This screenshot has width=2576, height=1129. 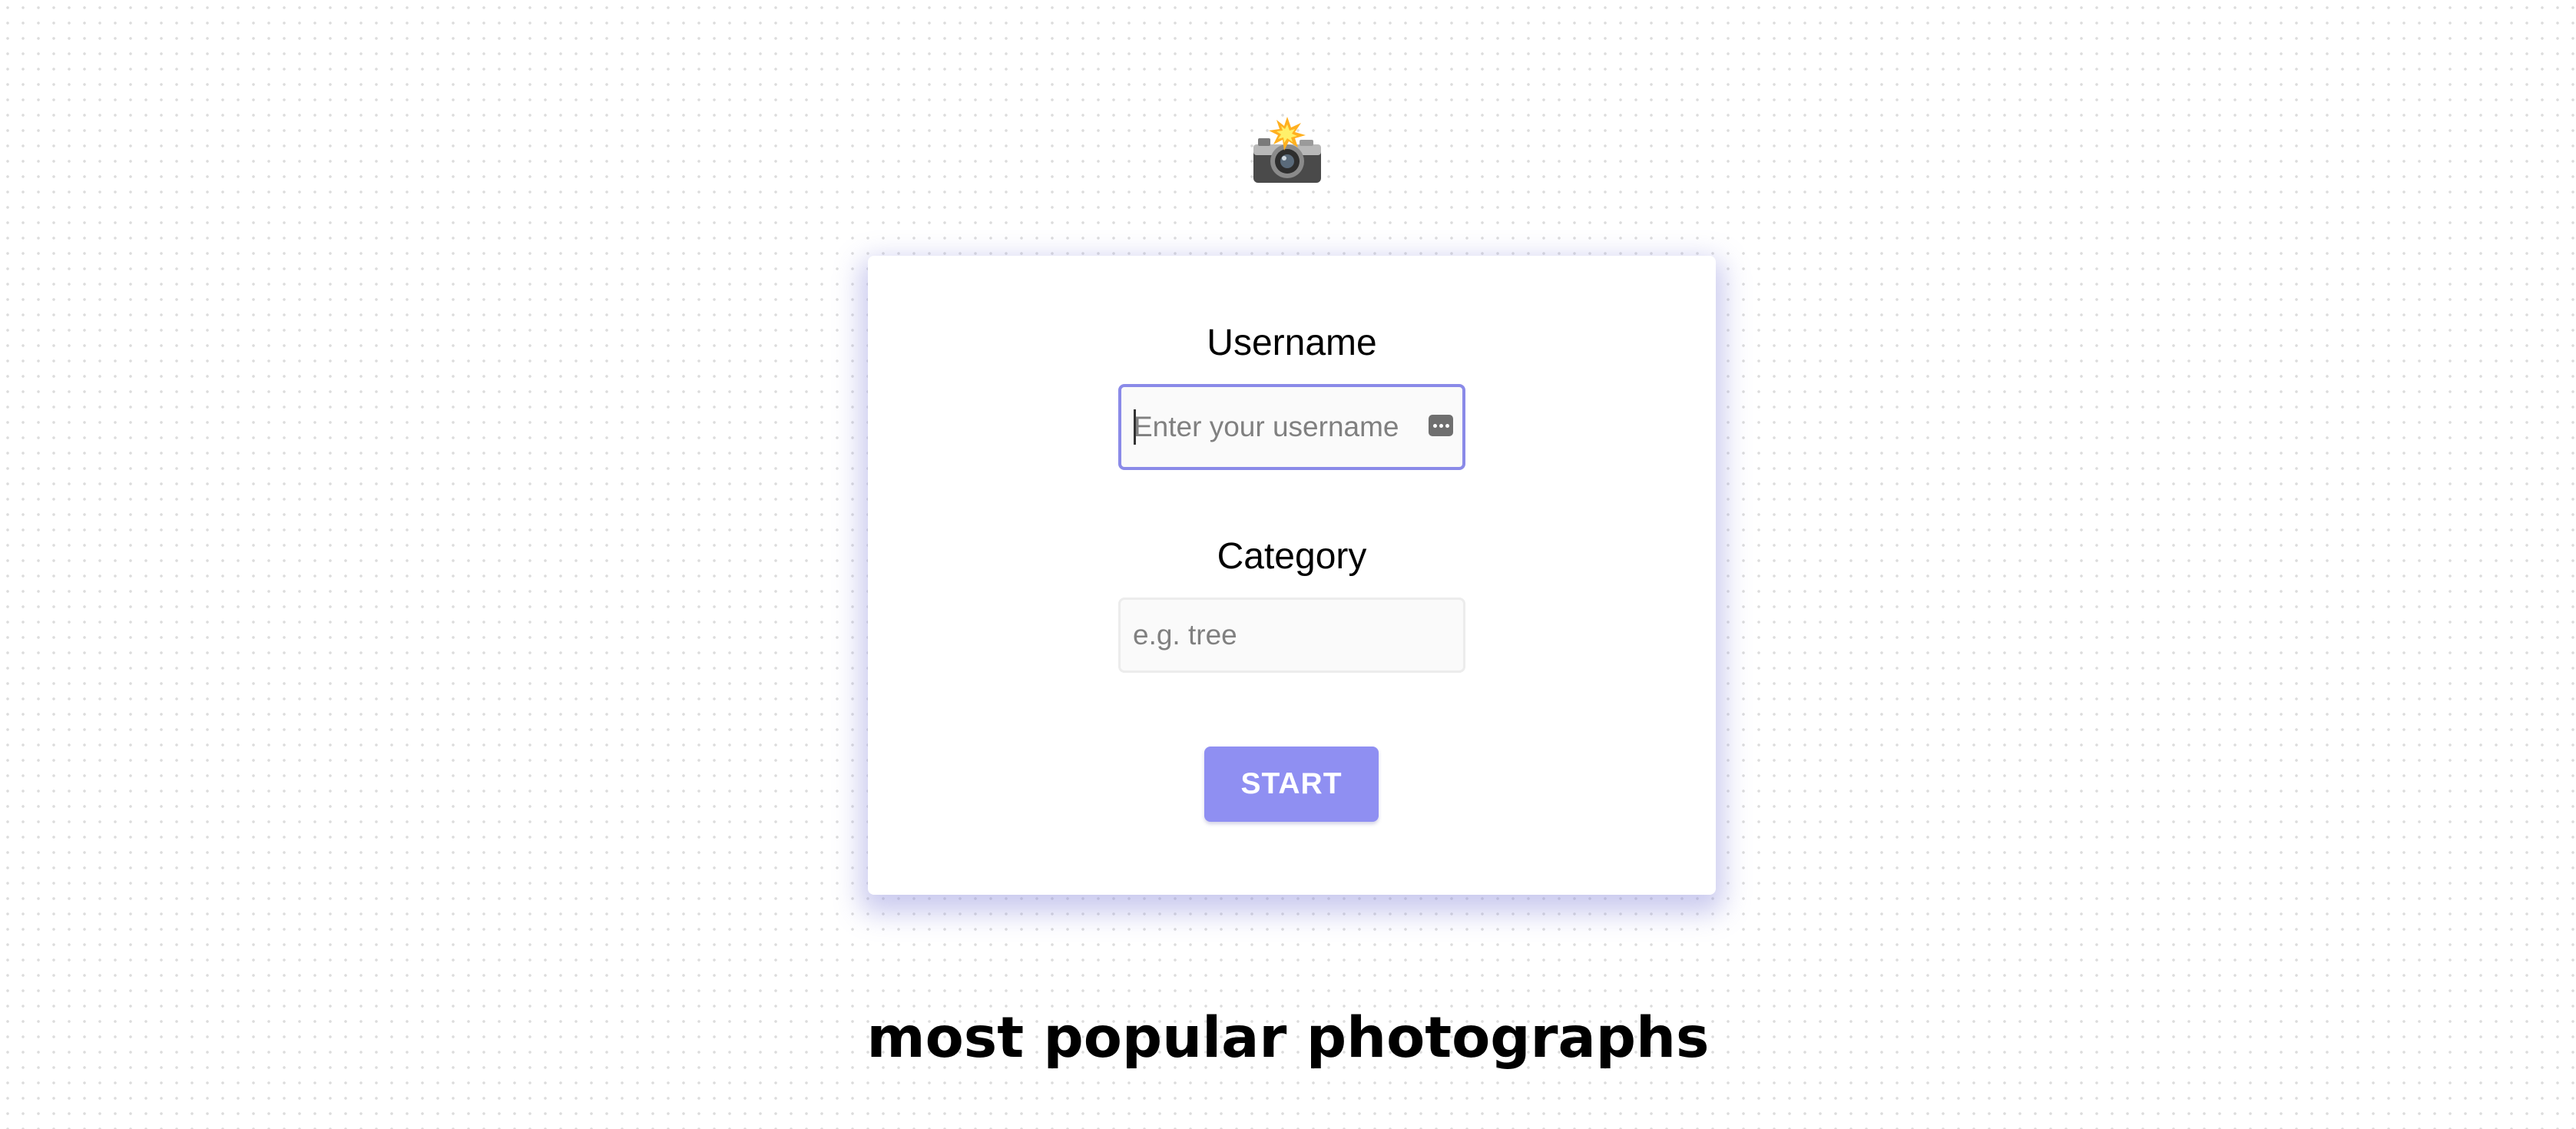 What do you see at coordinates (1287, 151) in the screenshot?
I see `camera-with-flash-icon` at bounding box center [1287, 151].